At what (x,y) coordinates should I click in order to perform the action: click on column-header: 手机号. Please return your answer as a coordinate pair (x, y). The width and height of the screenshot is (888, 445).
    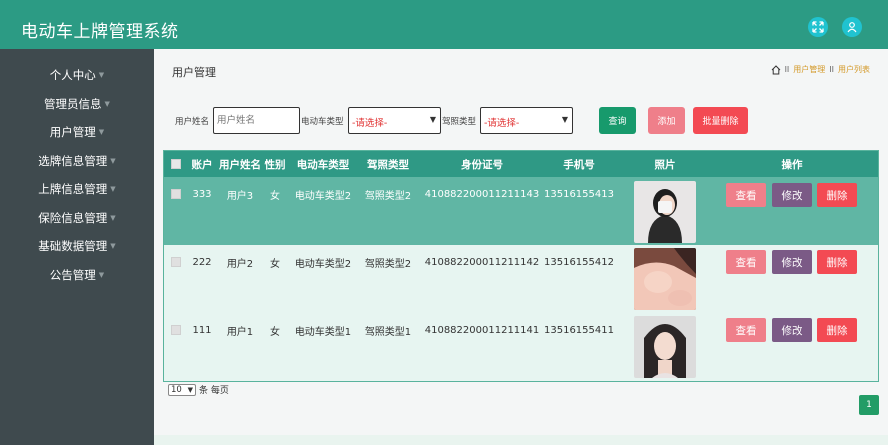
    Looking at the image, I should click on (579, 164).